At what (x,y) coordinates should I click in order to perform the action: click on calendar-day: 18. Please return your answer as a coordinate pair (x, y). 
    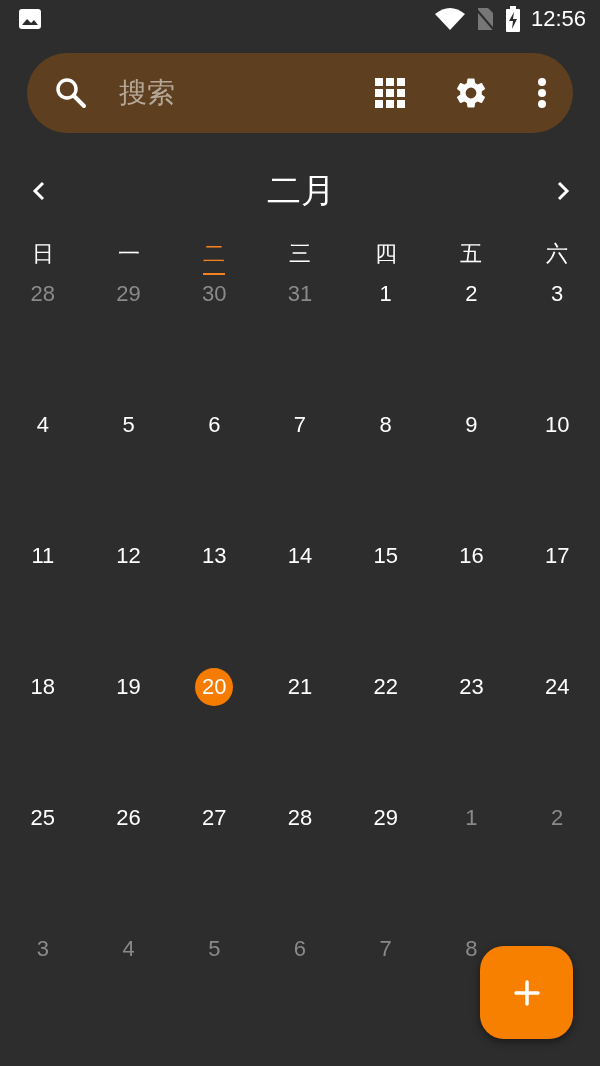
    Looking at the image, I should click on (43, 687).